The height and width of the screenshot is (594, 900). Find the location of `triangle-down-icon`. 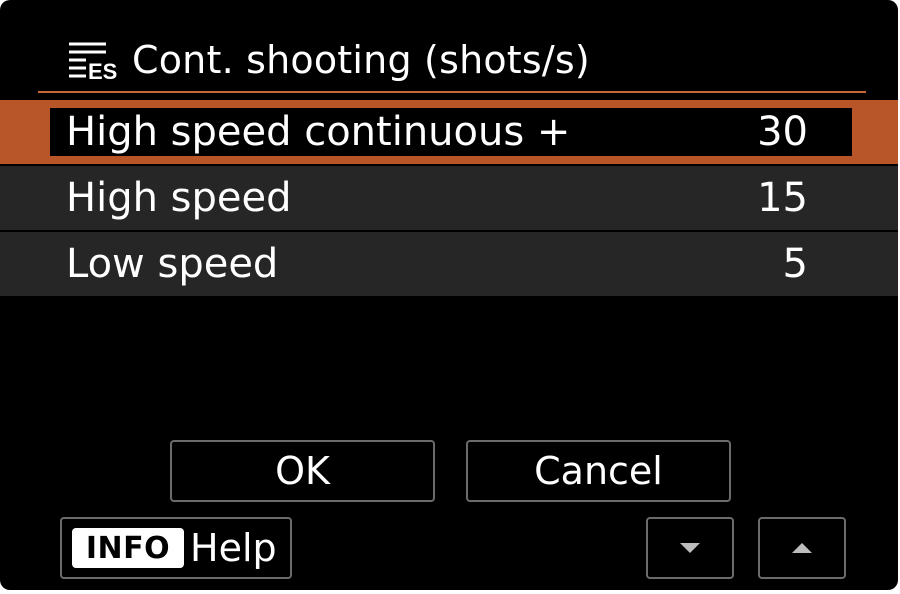

triangle-down-icon is located at coordinates (690, 548).